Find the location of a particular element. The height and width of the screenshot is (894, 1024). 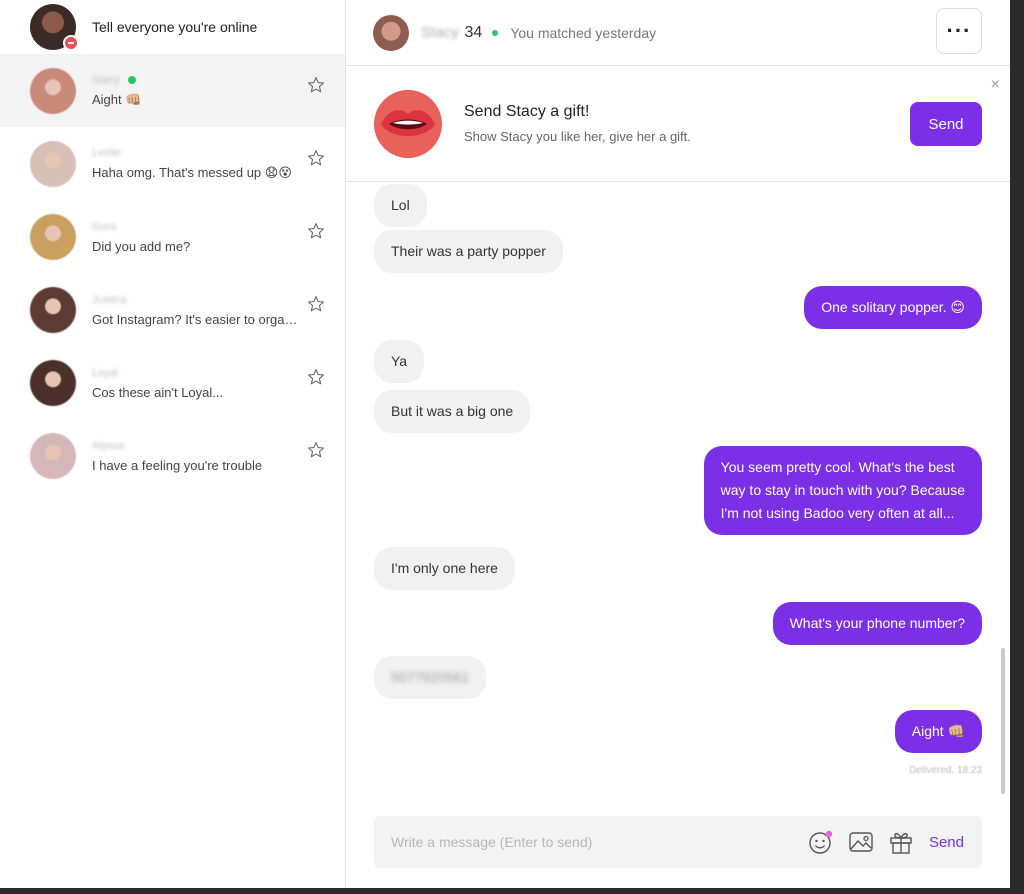

message-text: 5077920561 is located at coordinates (430, 677).